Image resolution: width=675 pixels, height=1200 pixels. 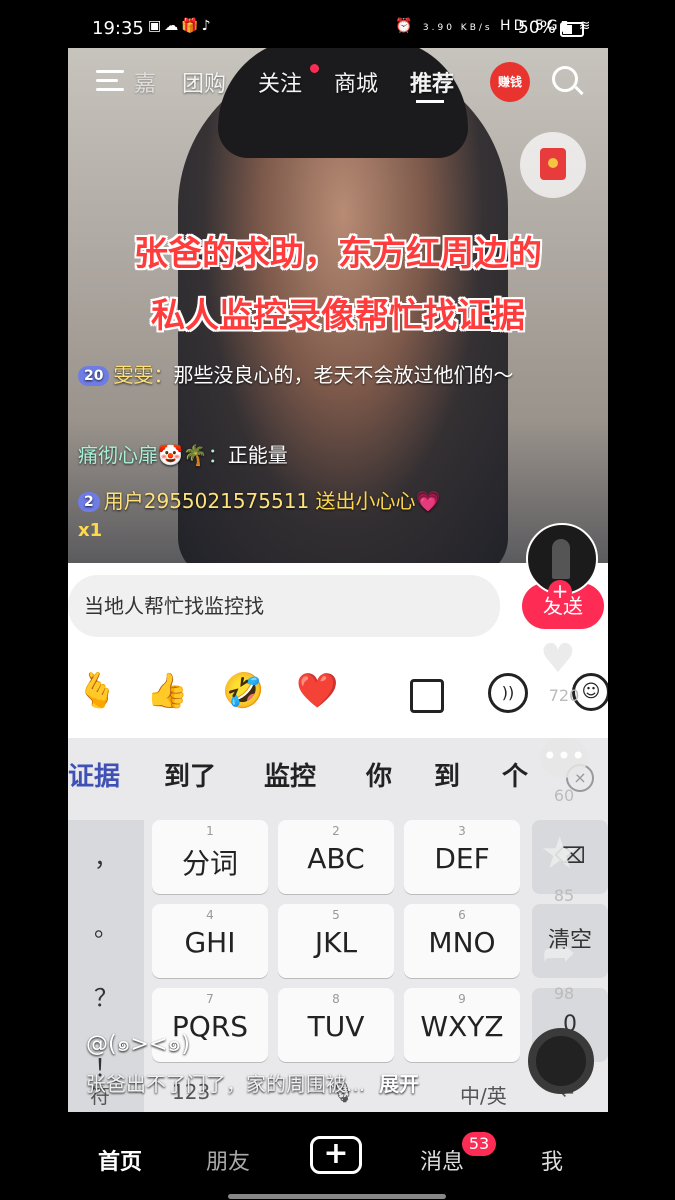 What do you see at coordinates (462, 999) in the screenshot?
I see `key-number: 9` at bounding box center [462, 999].